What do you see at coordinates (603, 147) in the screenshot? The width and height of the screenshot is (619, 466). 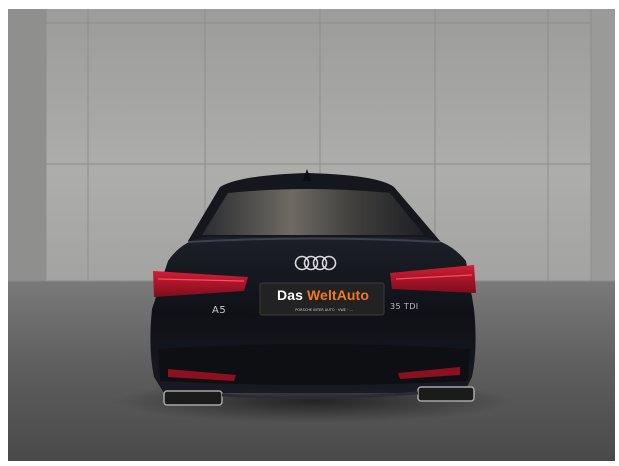 I see `right-wall` at bounding box center [603, 147].